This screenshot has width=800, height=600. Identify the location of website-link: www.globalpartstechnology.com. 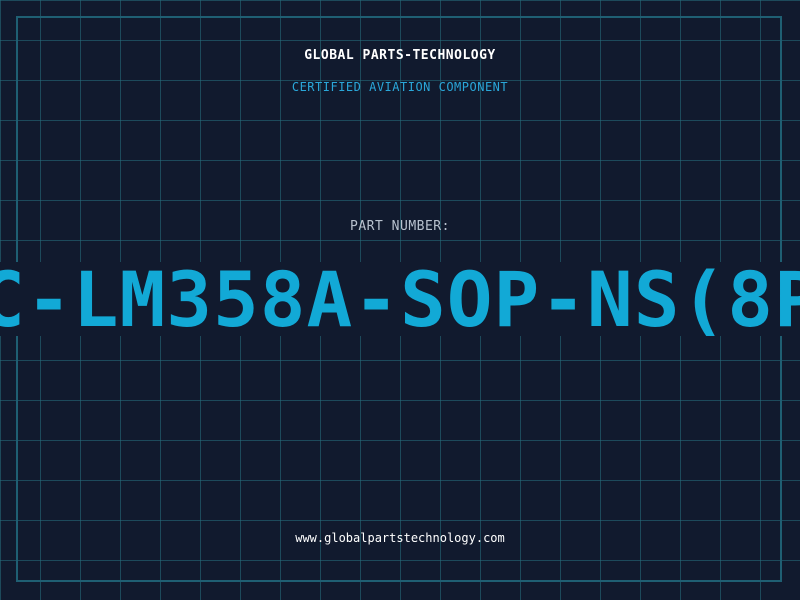
(400, 538).